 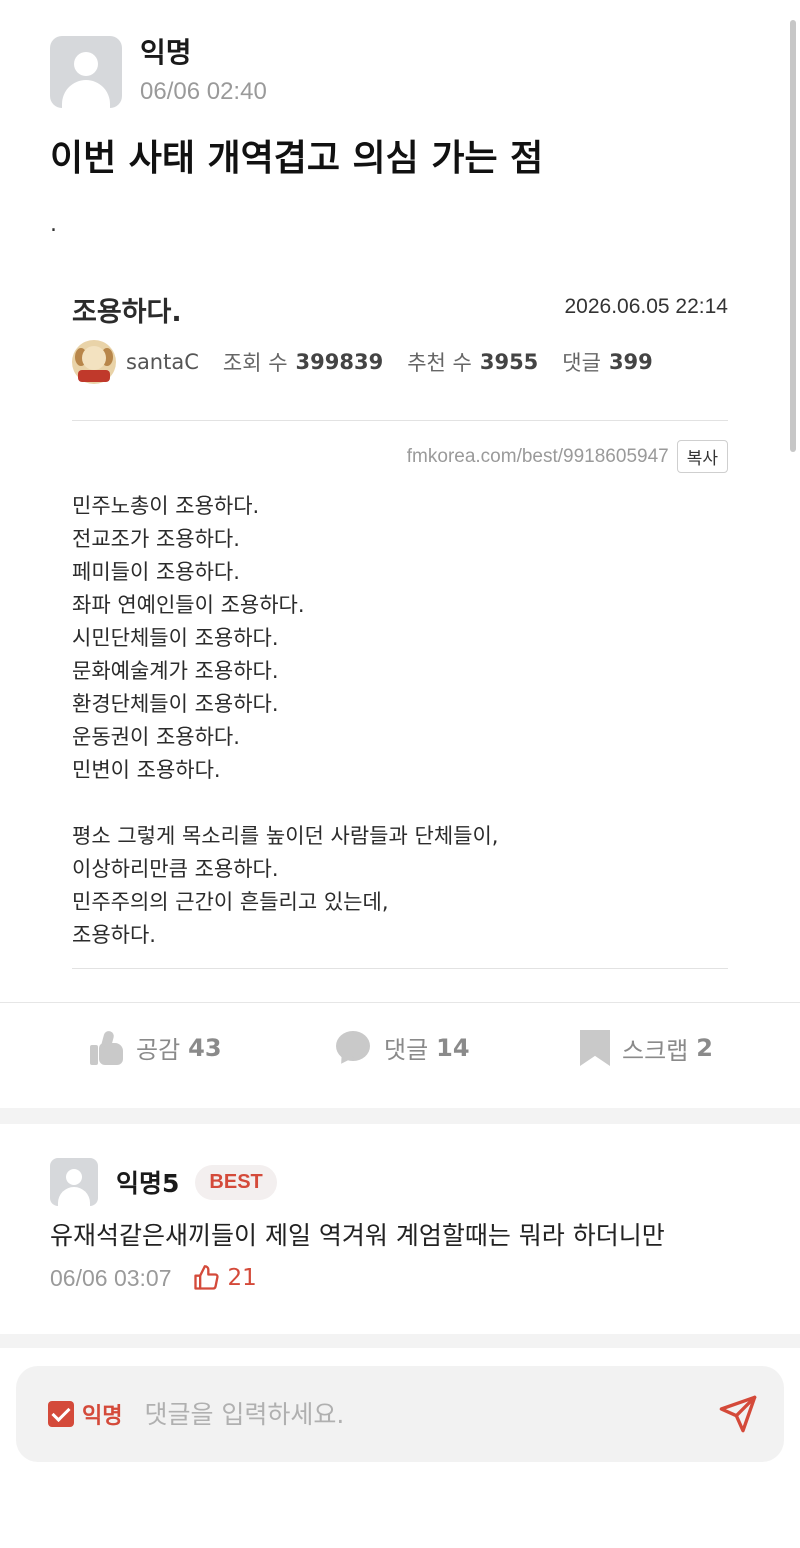 I want to click on comment-footer: 06/06 03:07 21, so click(x=410, y=1278).